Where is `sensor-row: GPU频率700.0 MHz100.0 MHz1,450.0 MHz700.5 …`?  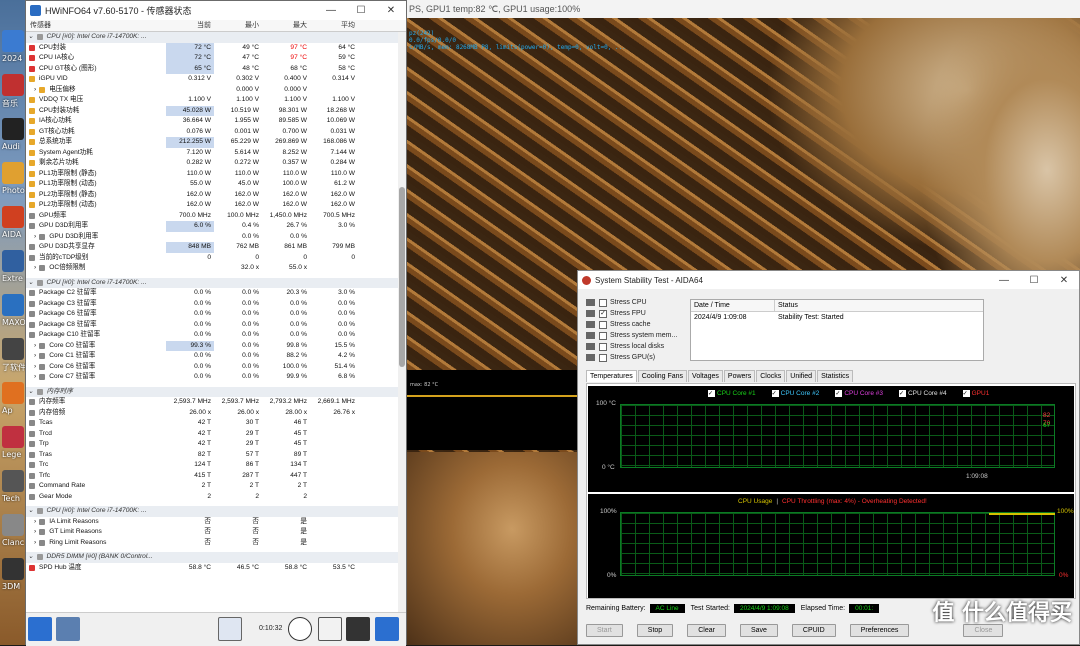 sensor-row: GPU频率700.0 MHz100.0 MHz1,450.0 MHz700.5 … is located at coordinates (212, 216).